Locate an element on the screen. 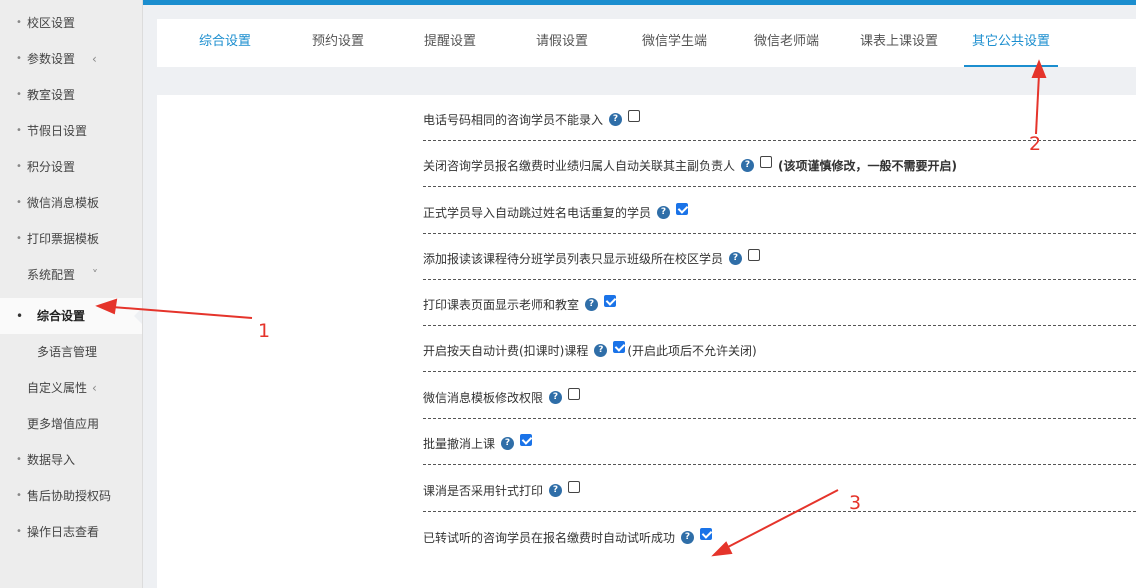 Image resolution: width=1136 pixels, height=588 pixels. setting-row: 微信消息模板修改权限? is located at coordinates (779, 396).